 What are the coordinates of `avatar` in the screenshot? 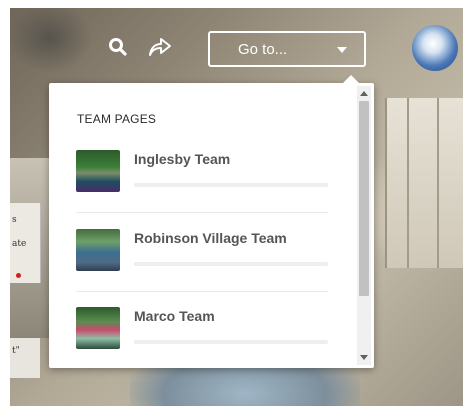 It's located at (435, 48).